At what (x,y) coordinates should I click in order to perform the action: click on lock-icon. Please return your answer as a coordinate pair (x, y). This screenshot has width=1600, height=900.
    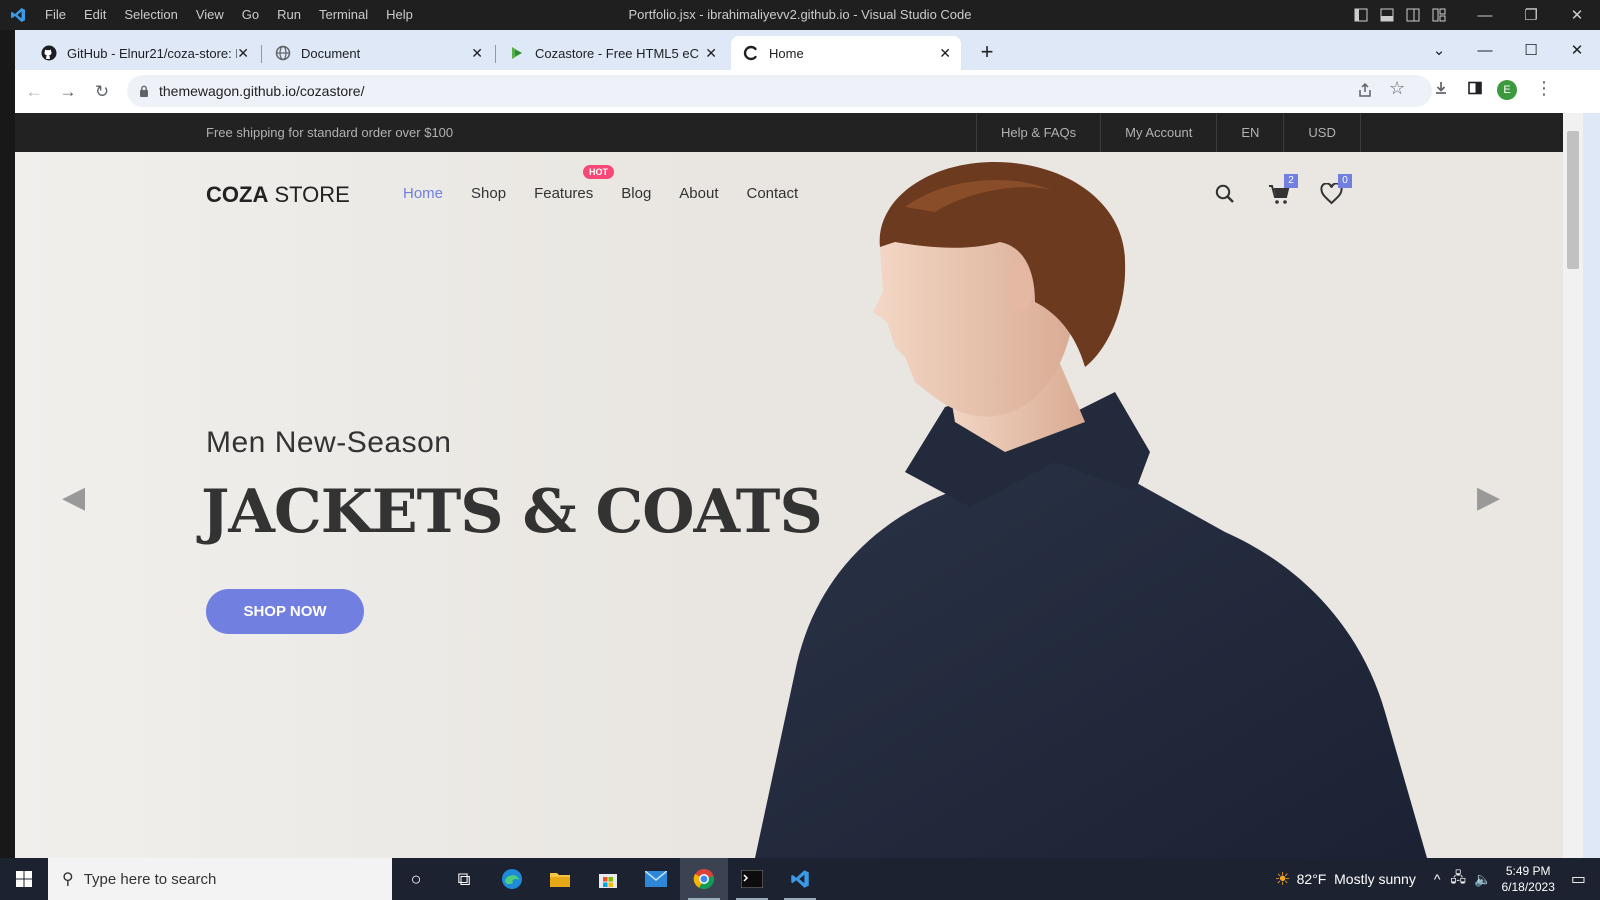
    Looking at the image, I should click on (144, 91).